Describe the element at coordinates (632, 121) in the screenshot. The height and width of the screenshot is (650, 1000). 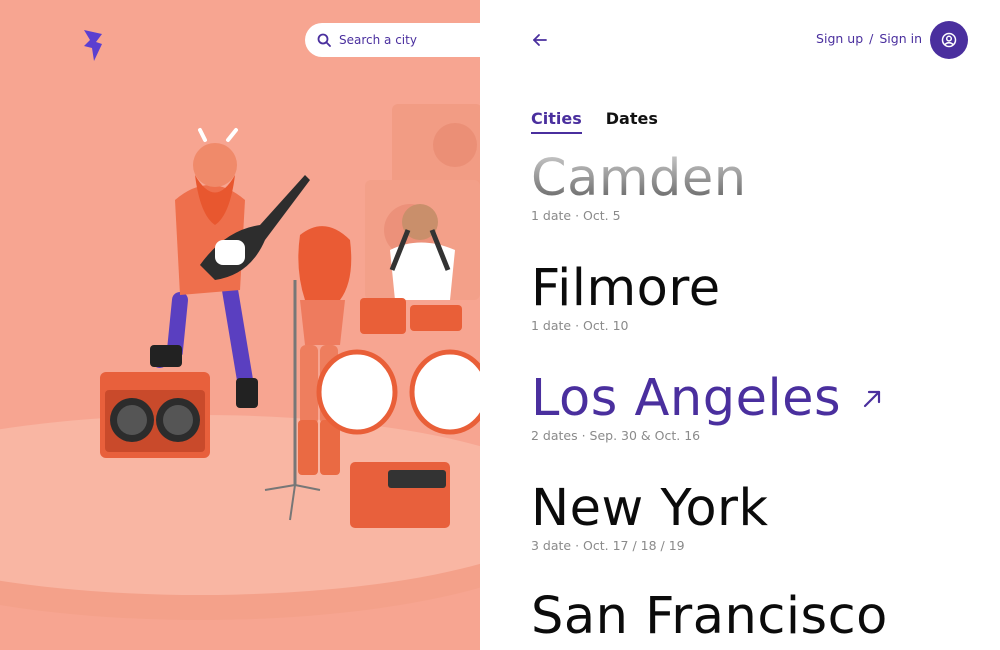
I see `tab-dates: Dates` at that location.